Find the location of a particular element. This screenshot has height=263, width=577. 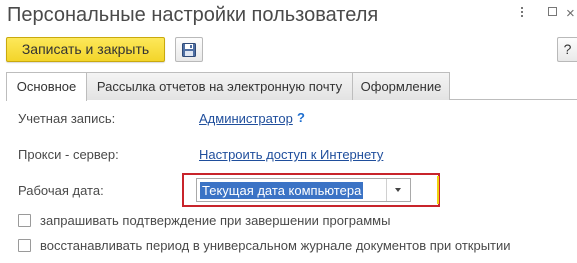

select-separator is located at coordinates (386, 190).